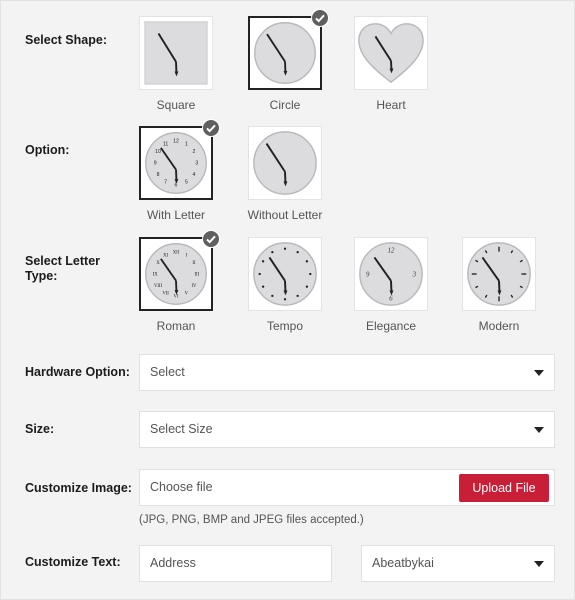  I want to click on square-clock-image, so click(176, 53).